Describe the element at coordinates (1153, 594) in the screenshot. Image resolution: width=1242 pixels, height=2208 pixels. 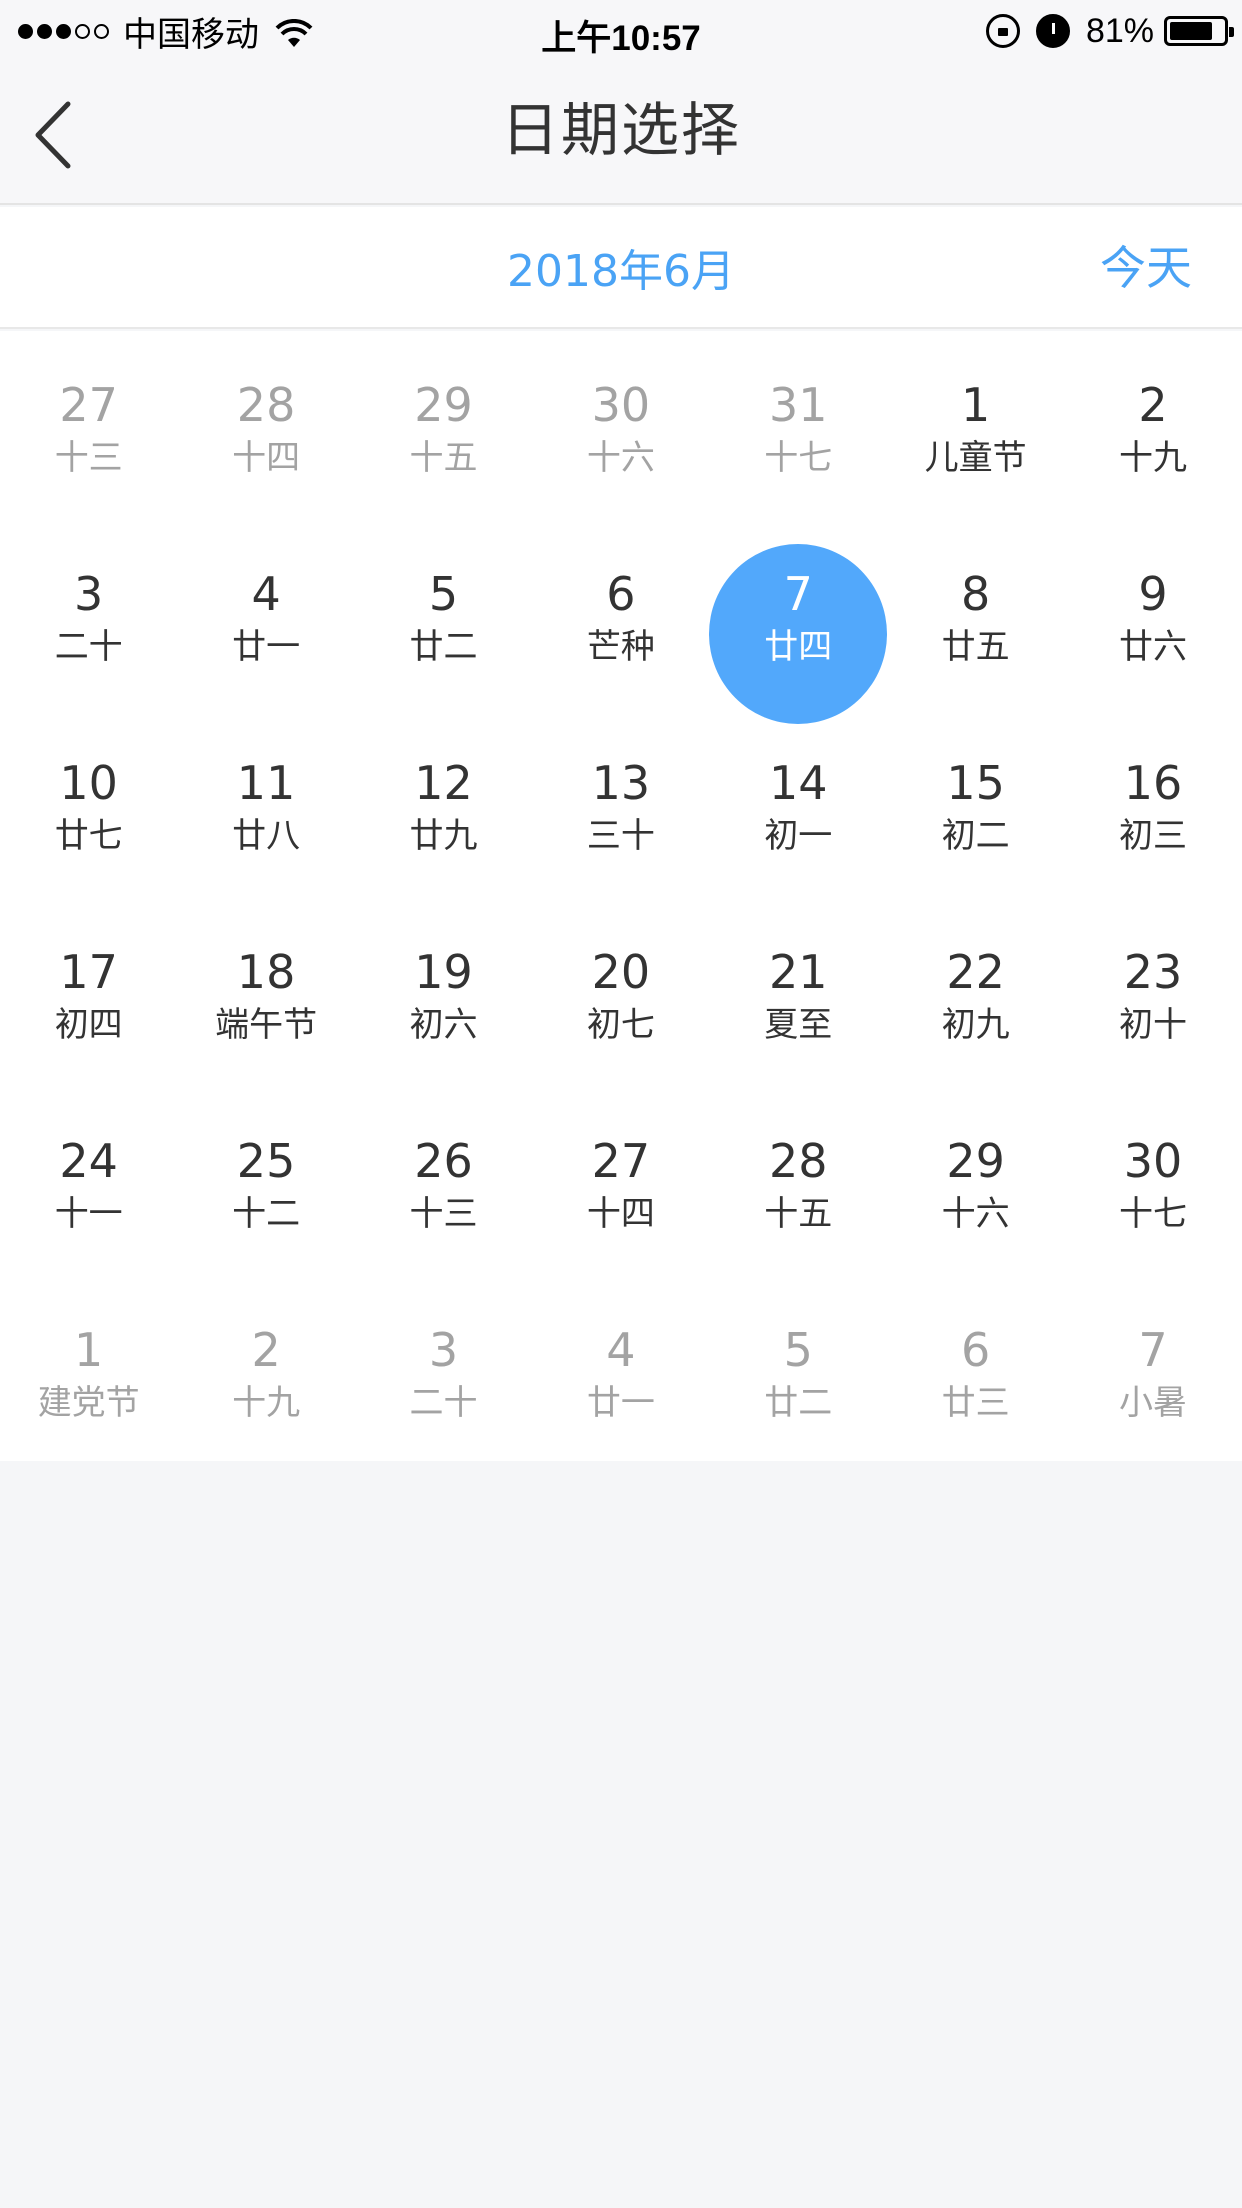
I see `day-number: 9` at that location.